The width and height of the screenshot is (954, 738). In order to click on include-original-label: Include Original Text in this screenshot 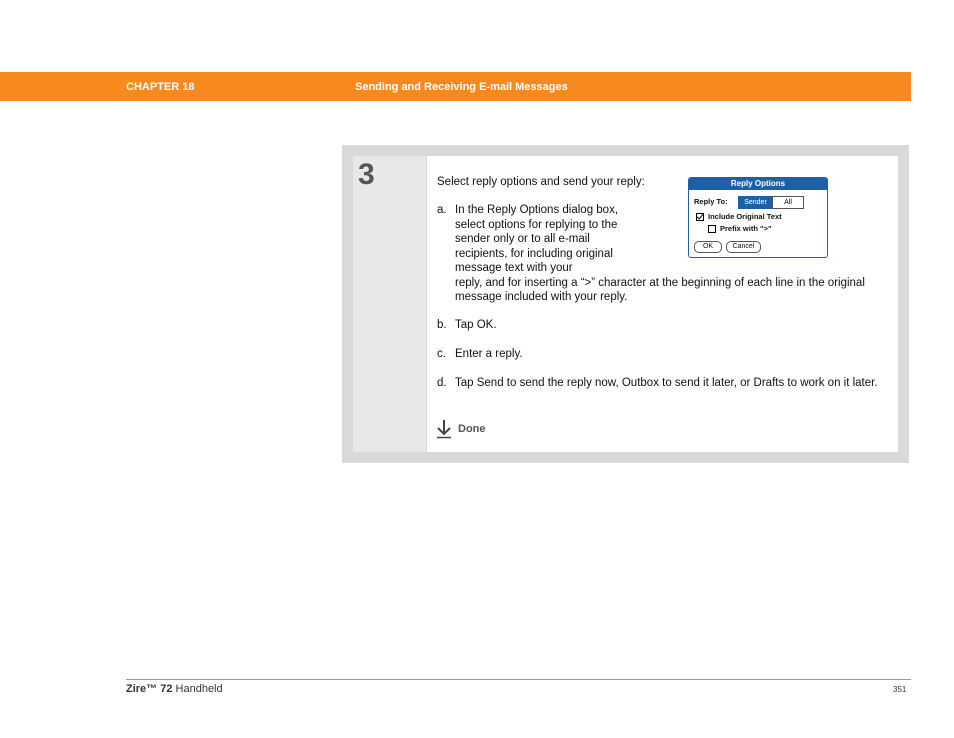, I will do `click(745, 216)`.